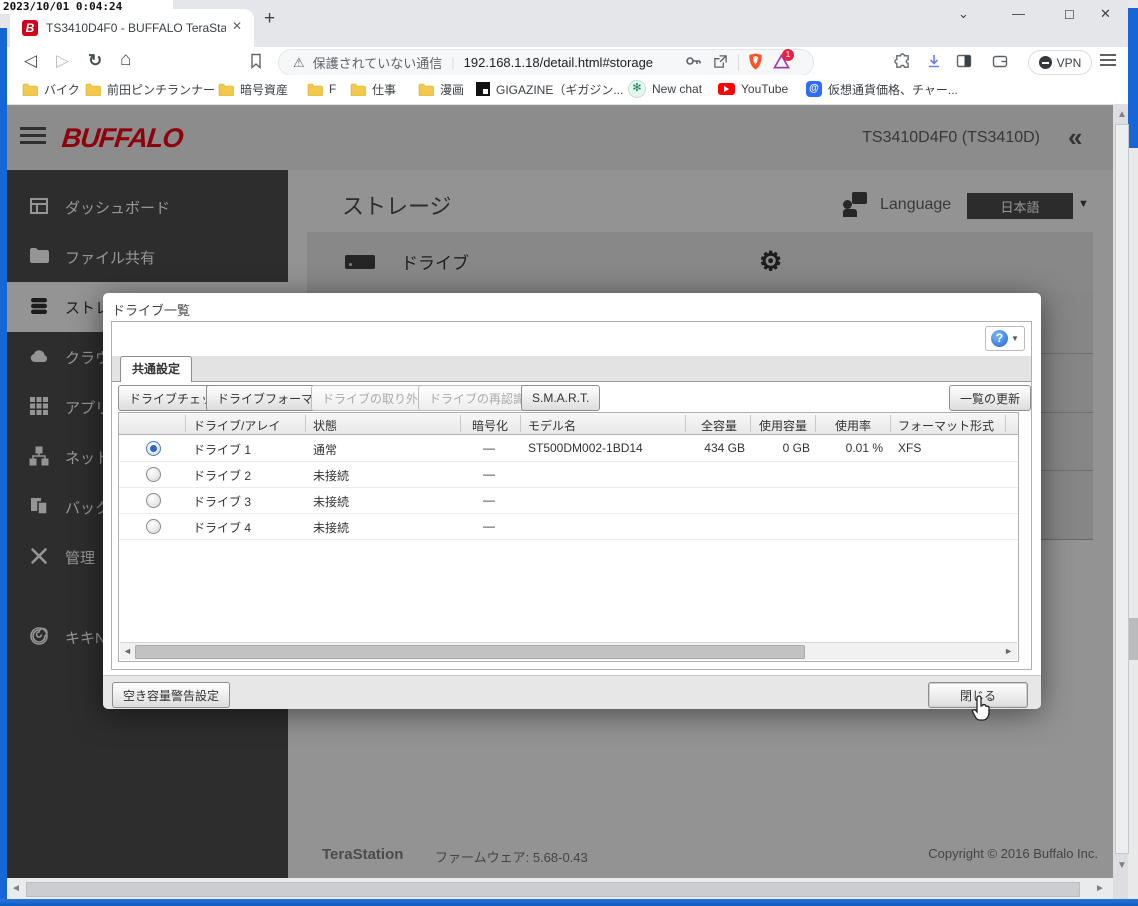 The image size is (1138, 906). What do you see at coordinates (1045, 62) in the screenshot?
I see `vpn-status-icon` at bounding box center [1045, 62].